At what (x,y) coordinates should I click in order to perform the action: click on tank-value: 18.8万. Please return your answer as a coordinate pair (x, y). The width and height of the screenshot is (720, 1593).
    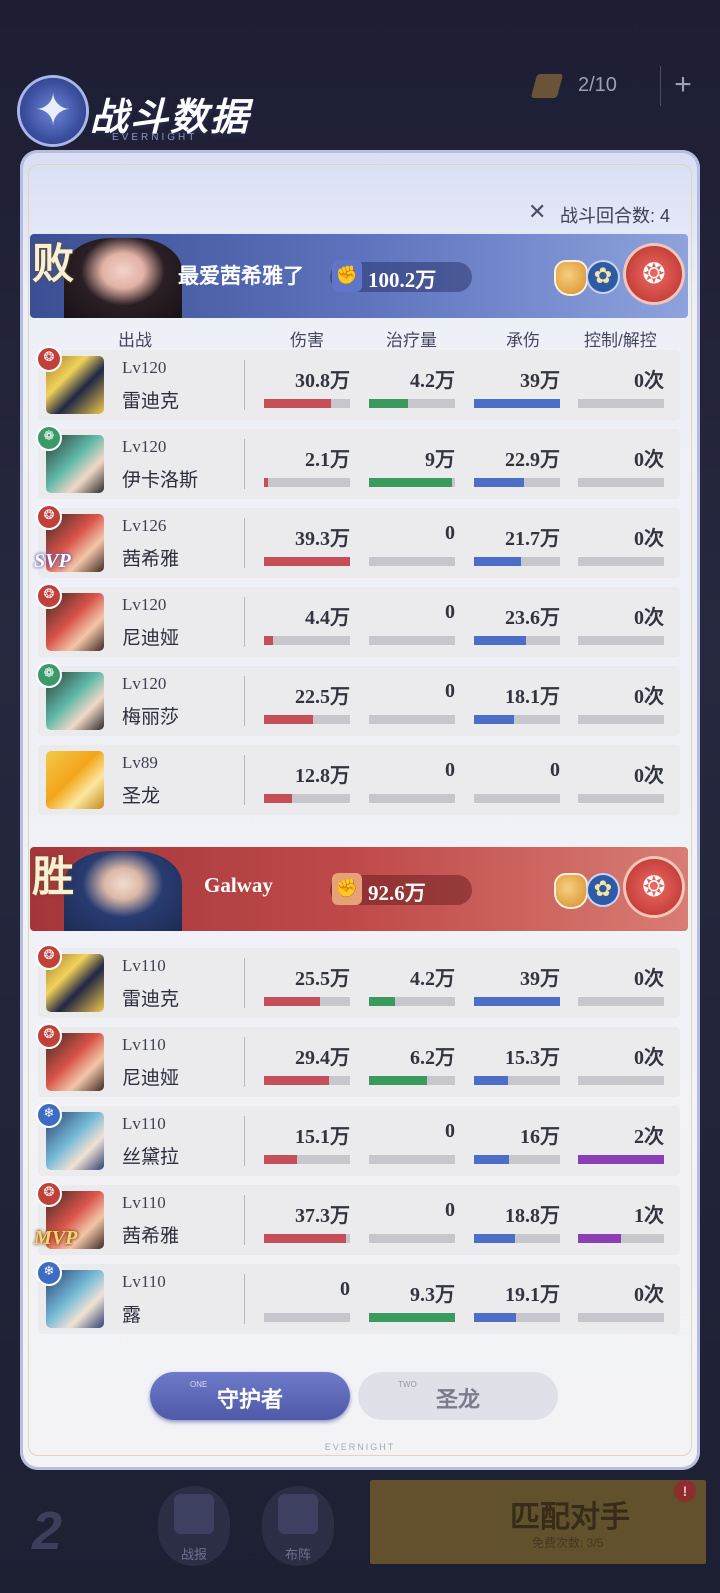
    Looking at the image, I should click on (532, 1216).